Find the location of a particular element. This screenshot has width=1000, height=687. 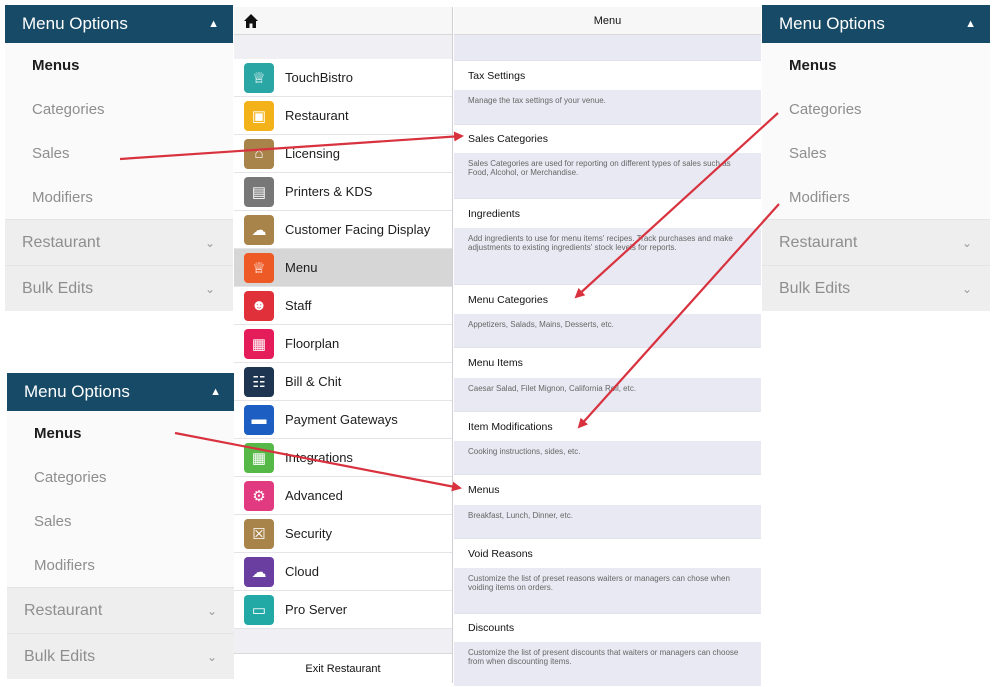

detail-desc-item-modifications: Cooking instructions, sides, etc. is located at coordinates (607, 457).